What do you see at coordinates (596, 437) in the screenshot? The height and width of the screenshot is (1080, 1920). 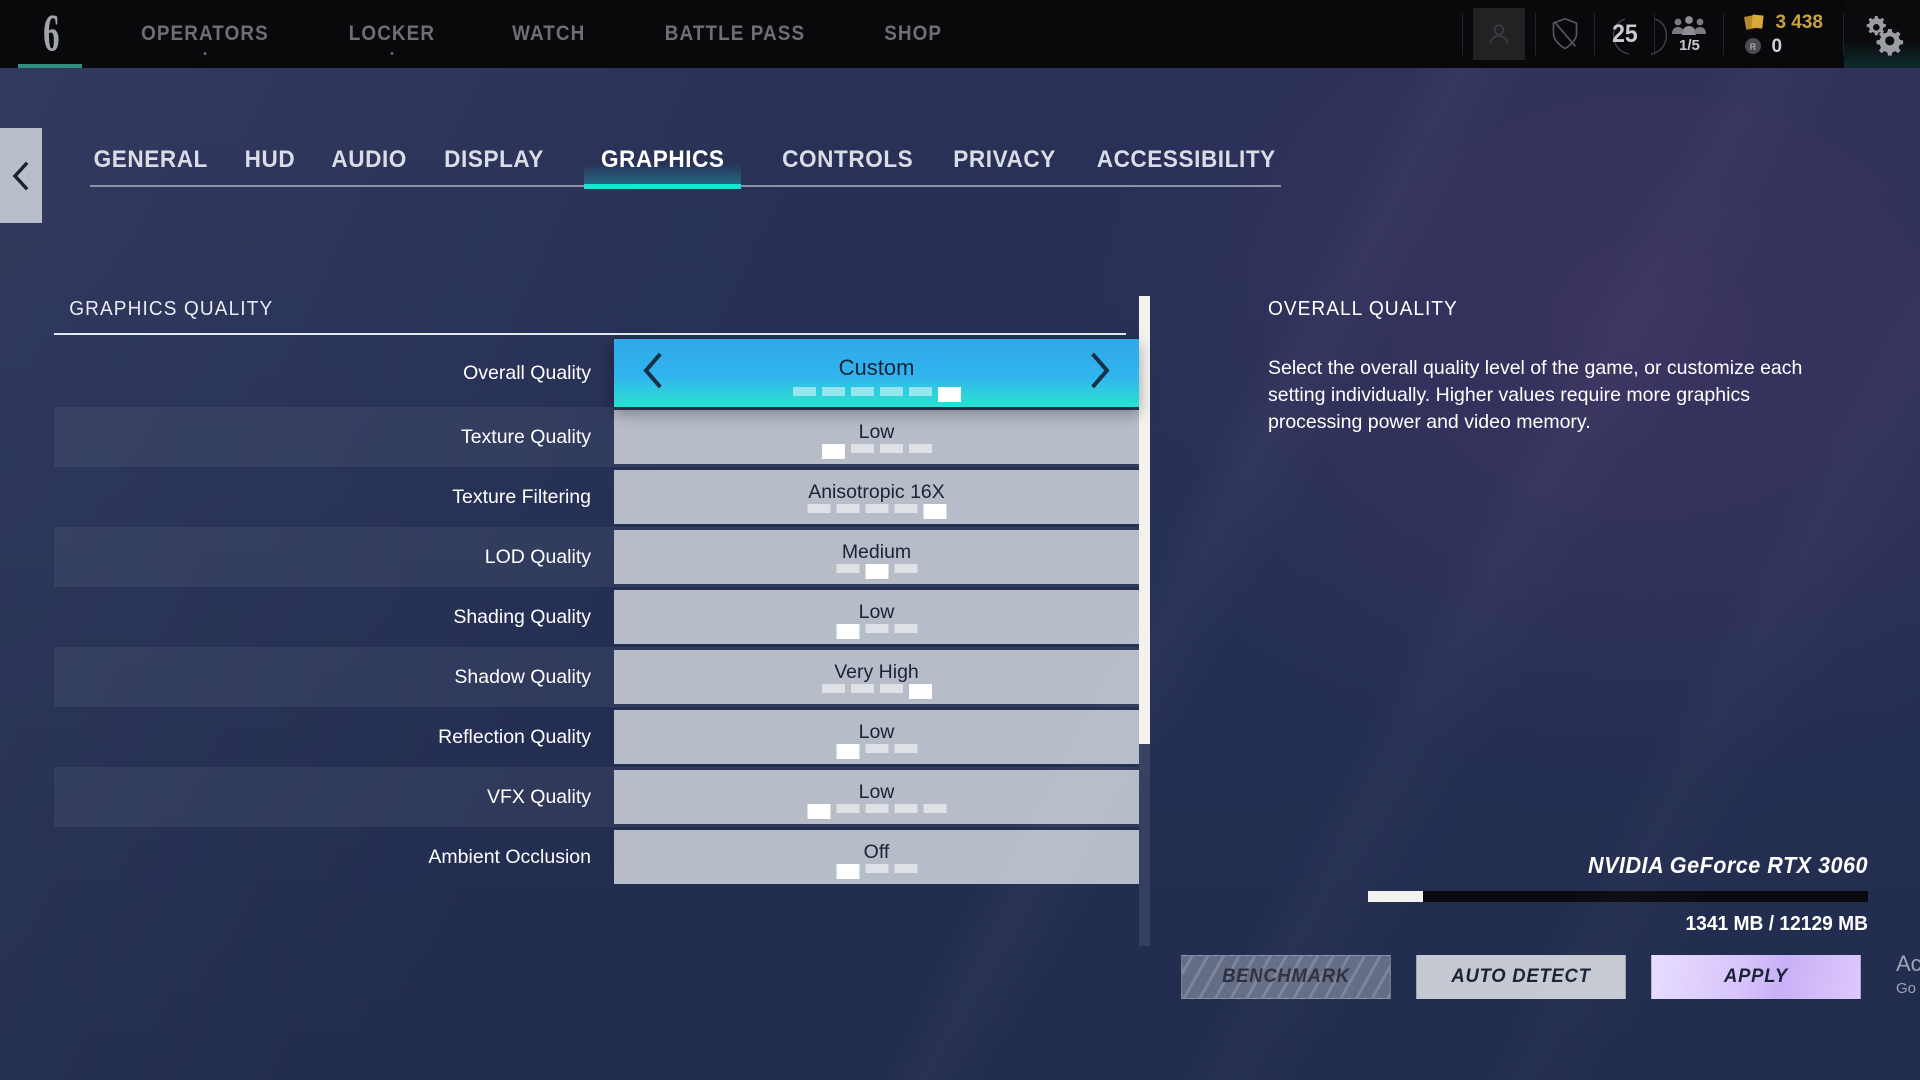 I see `setting-row: Texture Quality Low` at bounding box center [596, 437].